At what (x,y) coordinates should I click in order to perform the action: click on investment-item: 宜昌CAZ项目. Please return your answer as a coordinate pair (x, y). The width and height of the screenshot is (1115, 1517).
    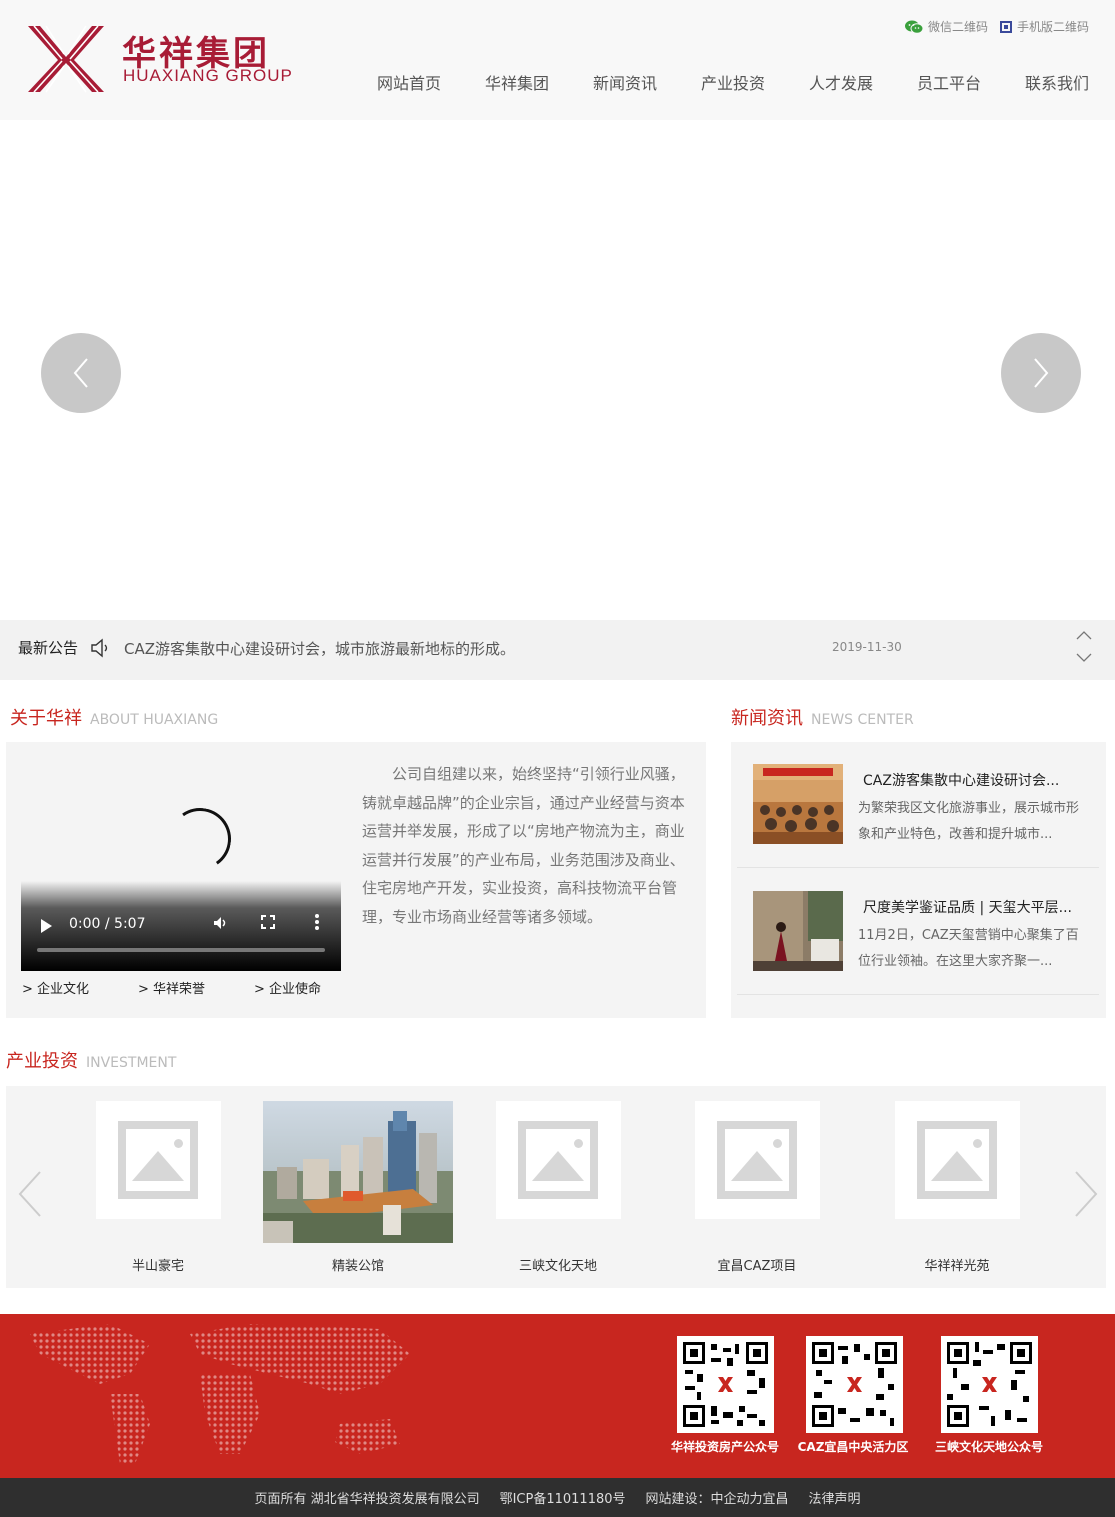
    Looking at the image, I should click on (757, 1187).